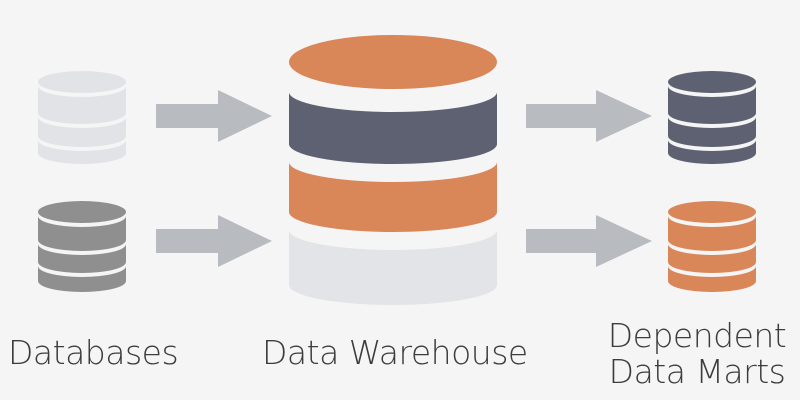 The image size is (800, 400). Describe the element at coordinates (395, 352) in the screenshot. I see `data-warehouse-label: Data Warehouse` at that location.